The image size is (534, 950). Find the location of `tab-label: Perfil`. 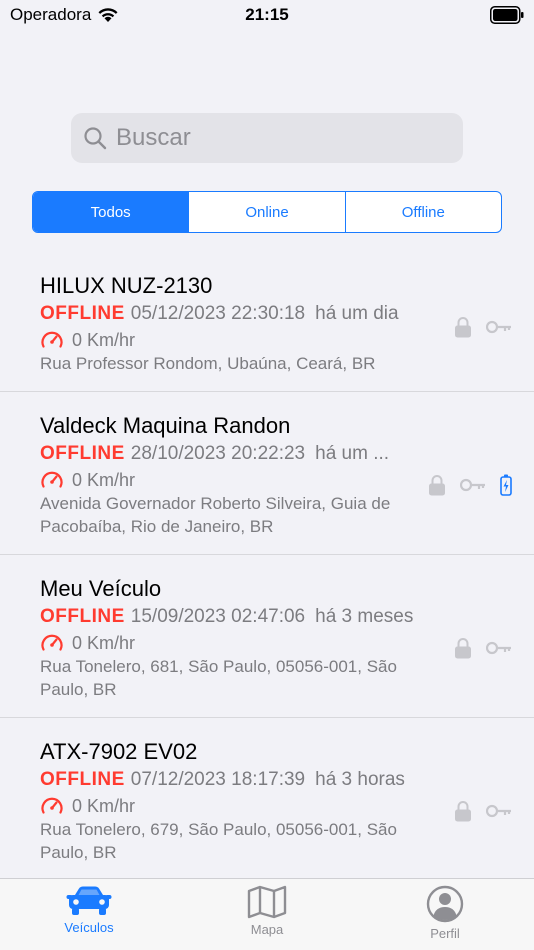

tab-label: Perfil is located at coordinates (445, 933).